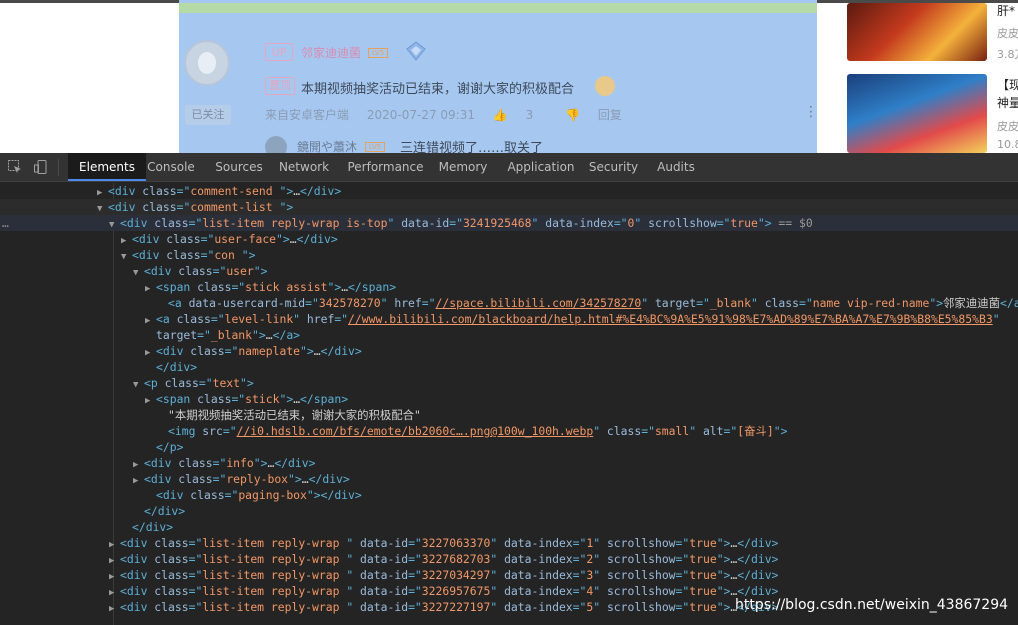 This screenshot has width=1018, height=625. Describe the element at coordinates (41, 167) in the screenshot. I see `device-toolbar-icon` at that location.